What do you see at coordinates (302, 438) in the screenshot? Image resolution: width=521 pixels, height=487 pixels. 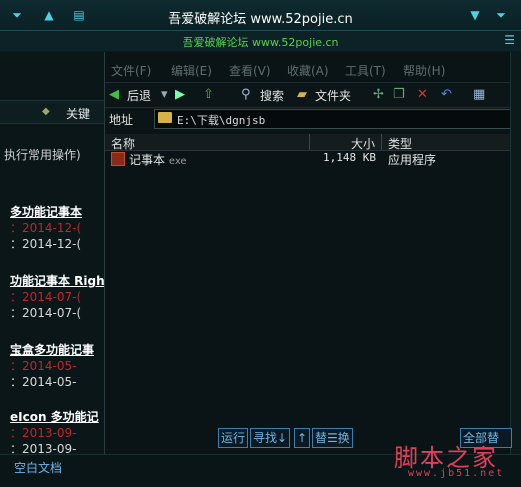 I see `up-button: ↑` at bounding box center [302, 438].